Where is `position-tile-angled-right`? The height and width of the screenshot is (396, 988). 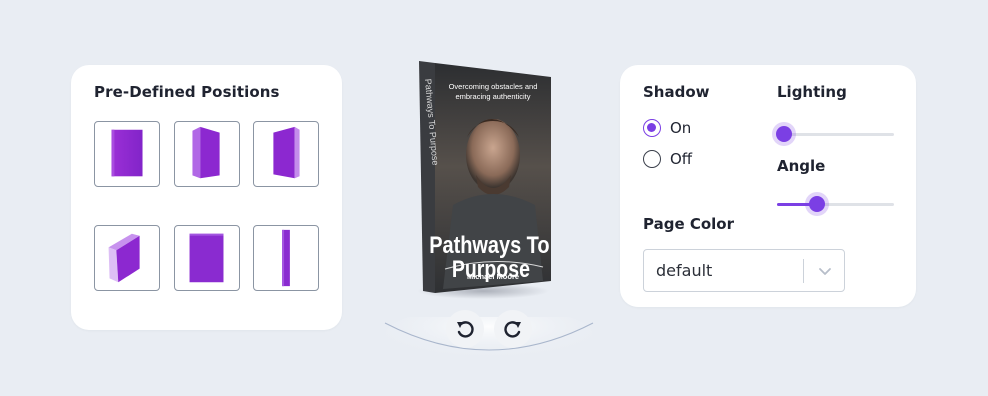 position-tile-angled-right is located at coordinates (207, 154).